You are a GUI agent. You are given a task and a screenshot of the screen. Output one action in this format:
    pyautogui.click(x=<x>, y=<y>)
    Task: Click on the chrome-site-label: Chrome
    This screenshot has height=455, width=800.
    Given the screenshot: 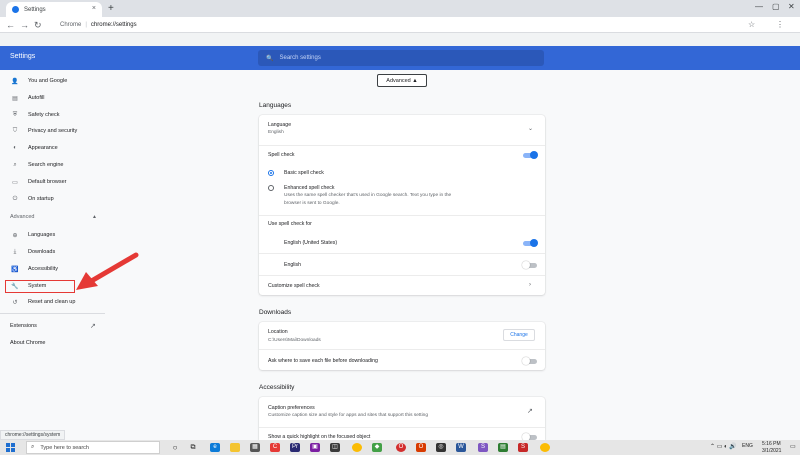 What is the action you would take?
    pyautogui.click(x=71, y=25)
    